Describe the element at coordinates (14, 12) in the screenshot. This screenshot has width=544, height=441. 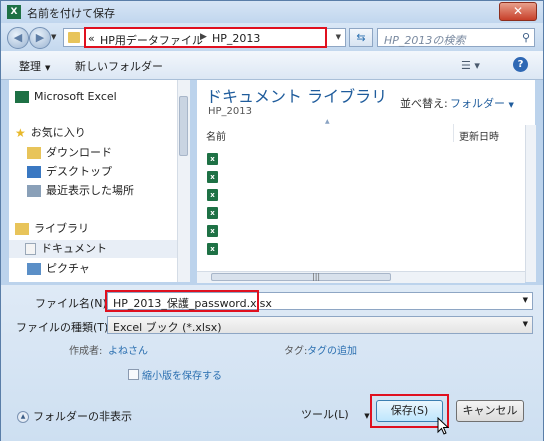
I see `excel-app-icon: X` at that location.